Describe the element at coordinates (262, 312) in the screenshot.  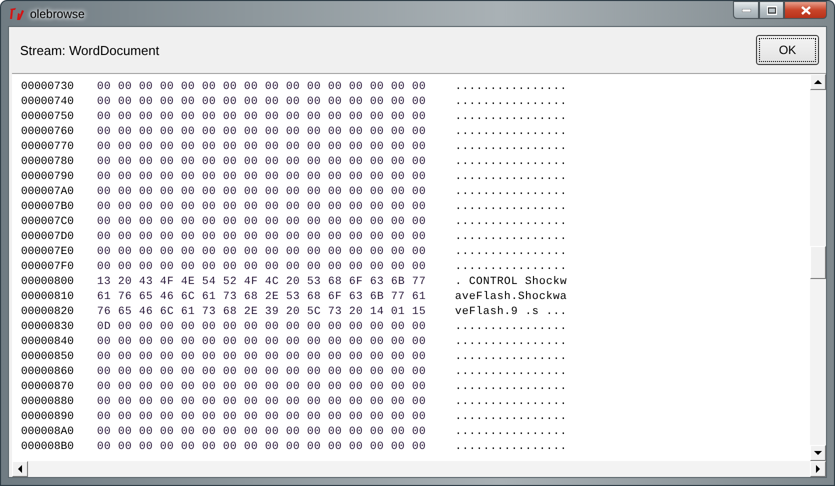
I see `hex-bytes: 76 65 46 6C 61 73 68 2E 39 20 5C 73 20 14 01 15` at that location.